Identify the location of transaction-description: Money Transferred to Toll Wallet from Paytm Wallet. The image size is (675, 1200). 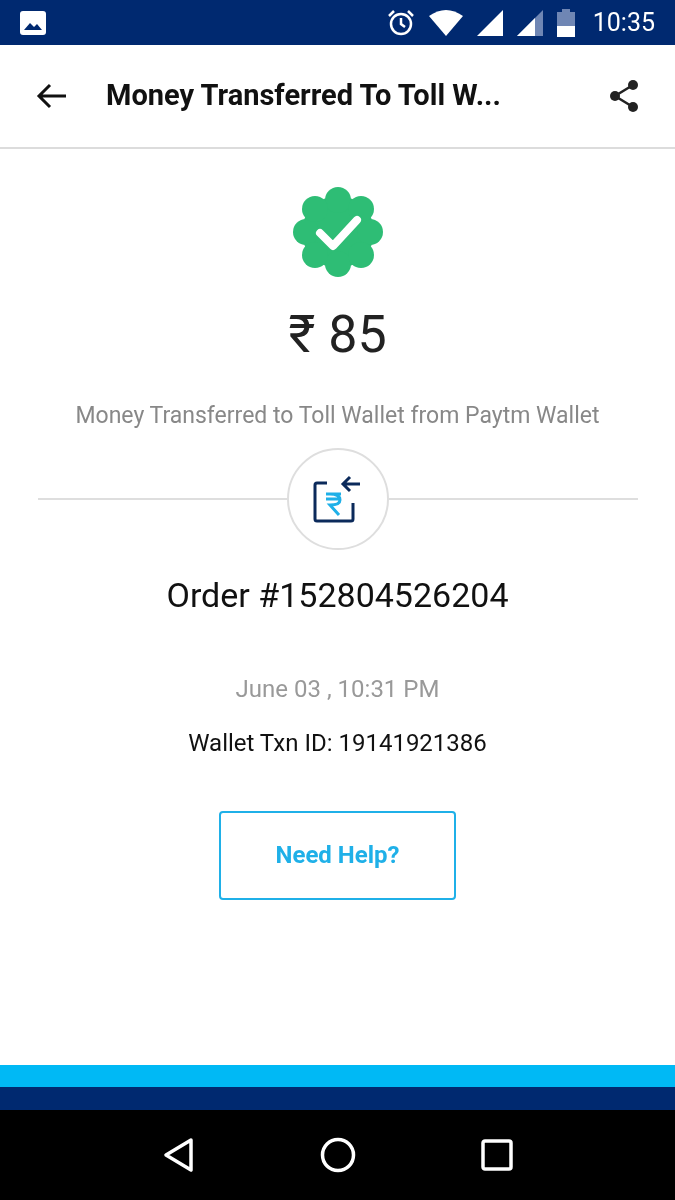
(337, 416).